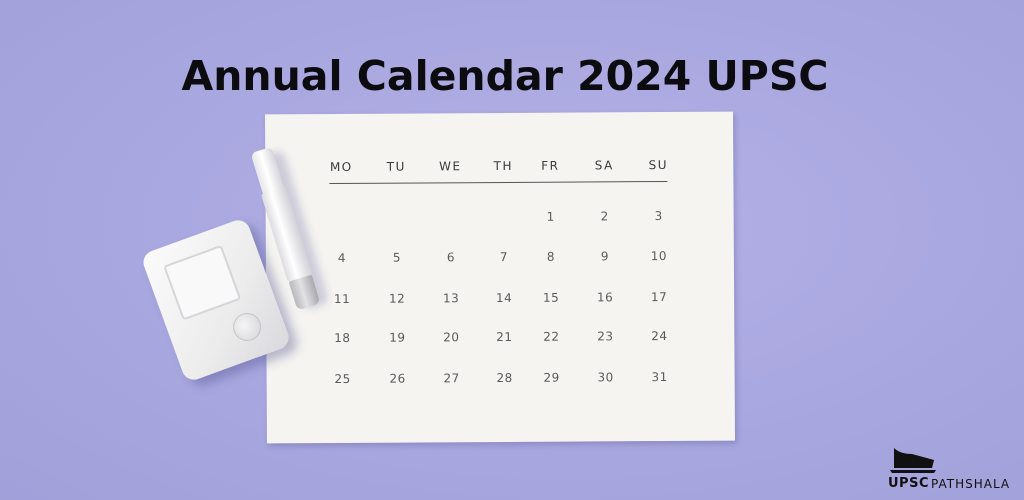 The width and height of the screenshot is (1024, 500). I want to click on calendar-day: 22, so click(551, 336).